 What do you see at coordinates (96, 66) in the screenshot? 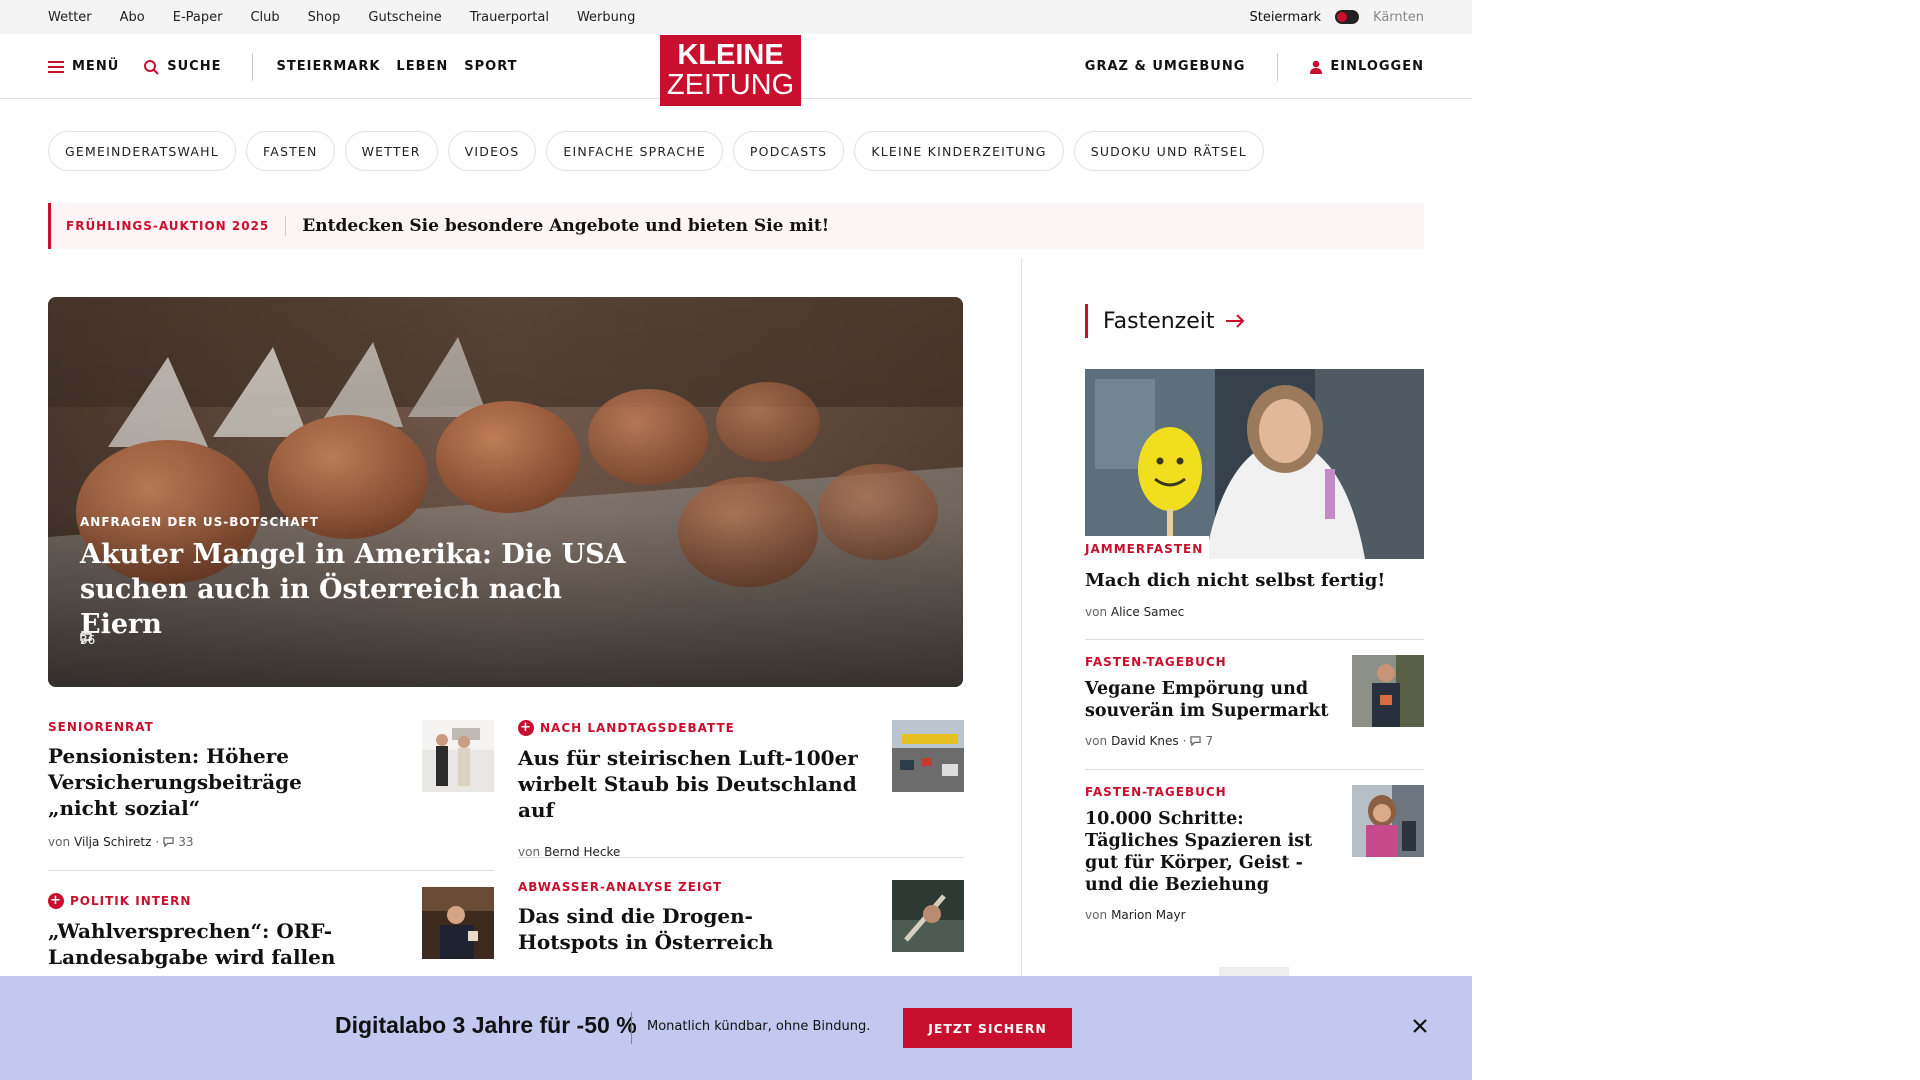
I see `menu-label: MENÜ` at bounding box center [96, 66].